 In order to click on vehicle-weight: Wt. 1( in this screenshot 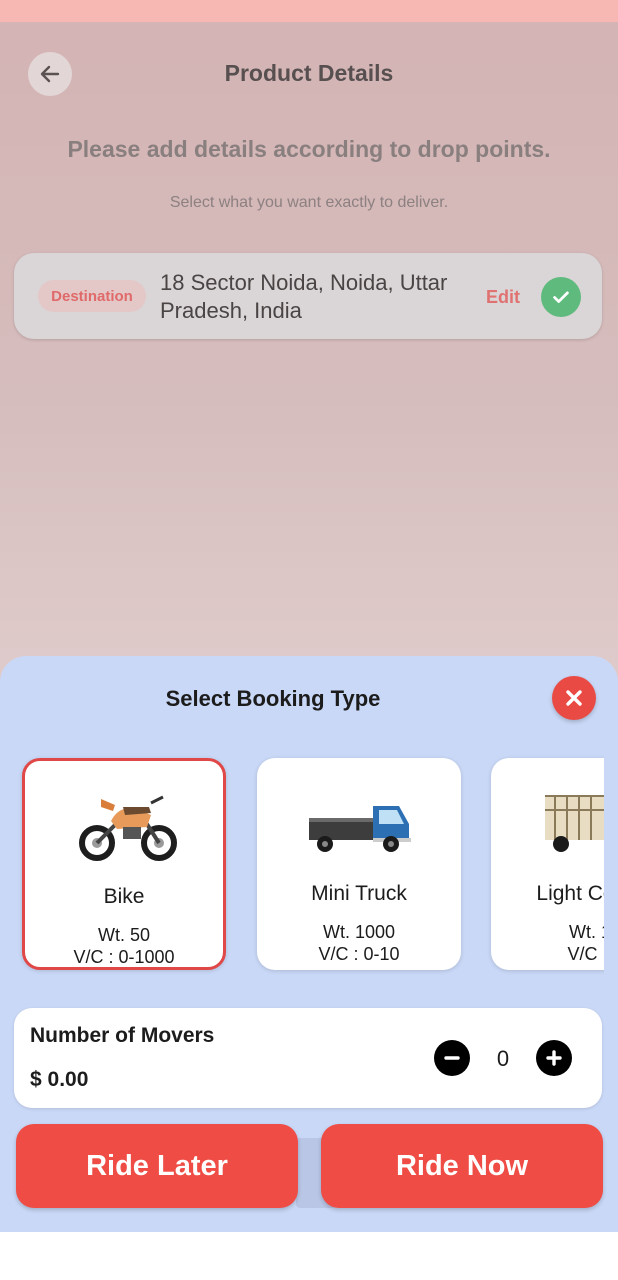, I will do `click(586, 932)`.